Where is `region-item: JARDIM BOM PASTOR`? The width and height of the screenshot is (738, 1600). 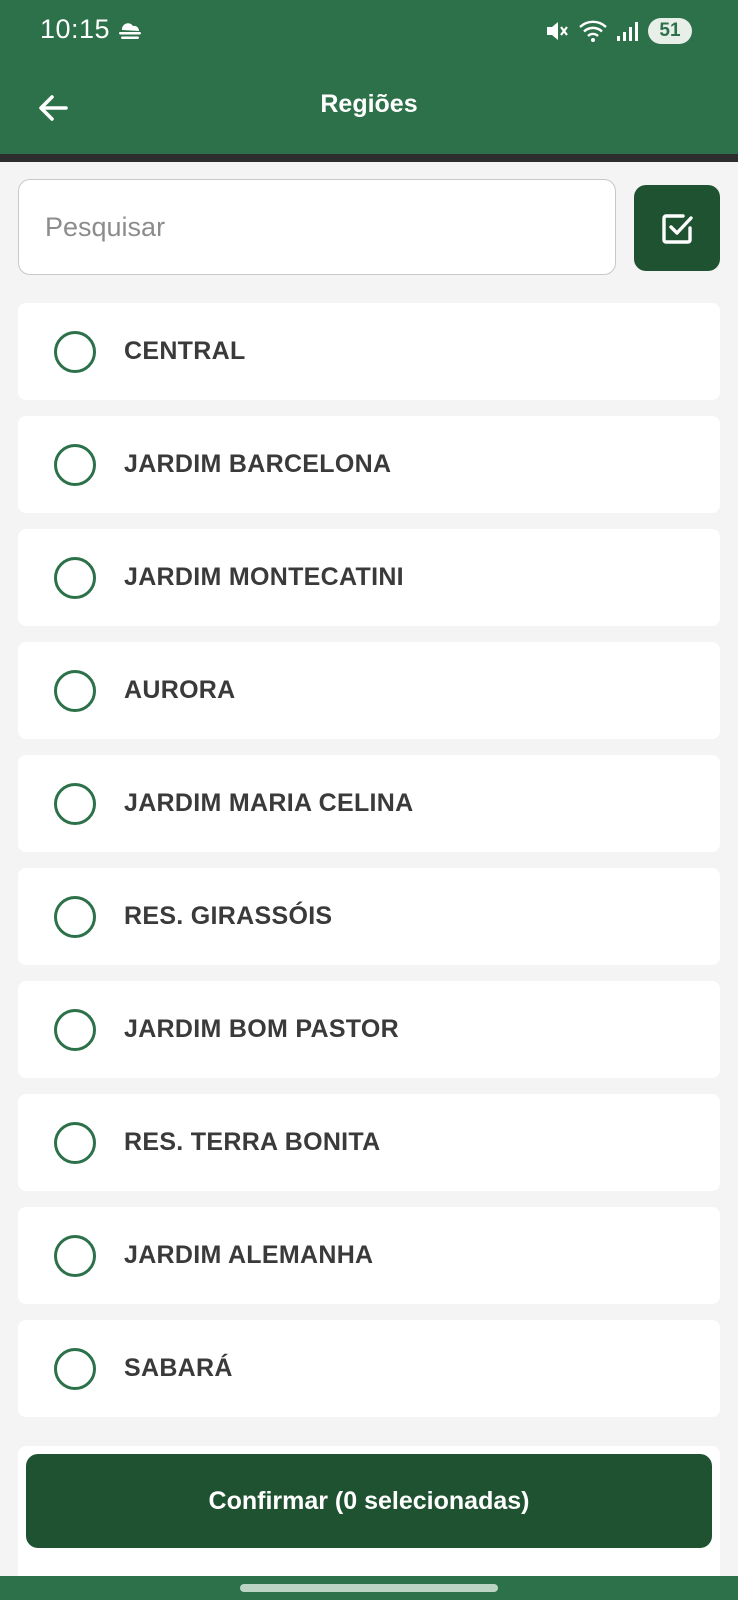 region-item: JARDIM BOM PASTOR is located at coordinates (369, 1029).